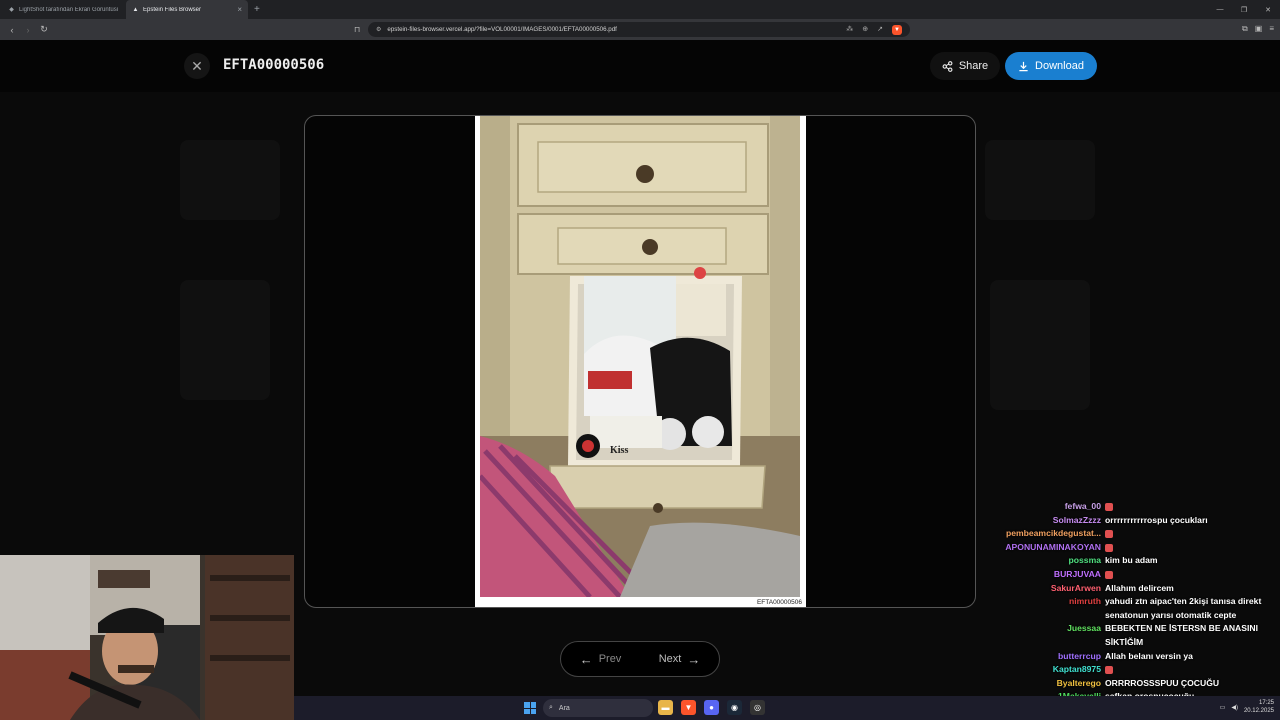 Image resolution: width=1280 pixels, height=720 pixels. Describe the element at coordinates (551, 707) in the screenshot. I see `search-icon: ⌕` at that location.